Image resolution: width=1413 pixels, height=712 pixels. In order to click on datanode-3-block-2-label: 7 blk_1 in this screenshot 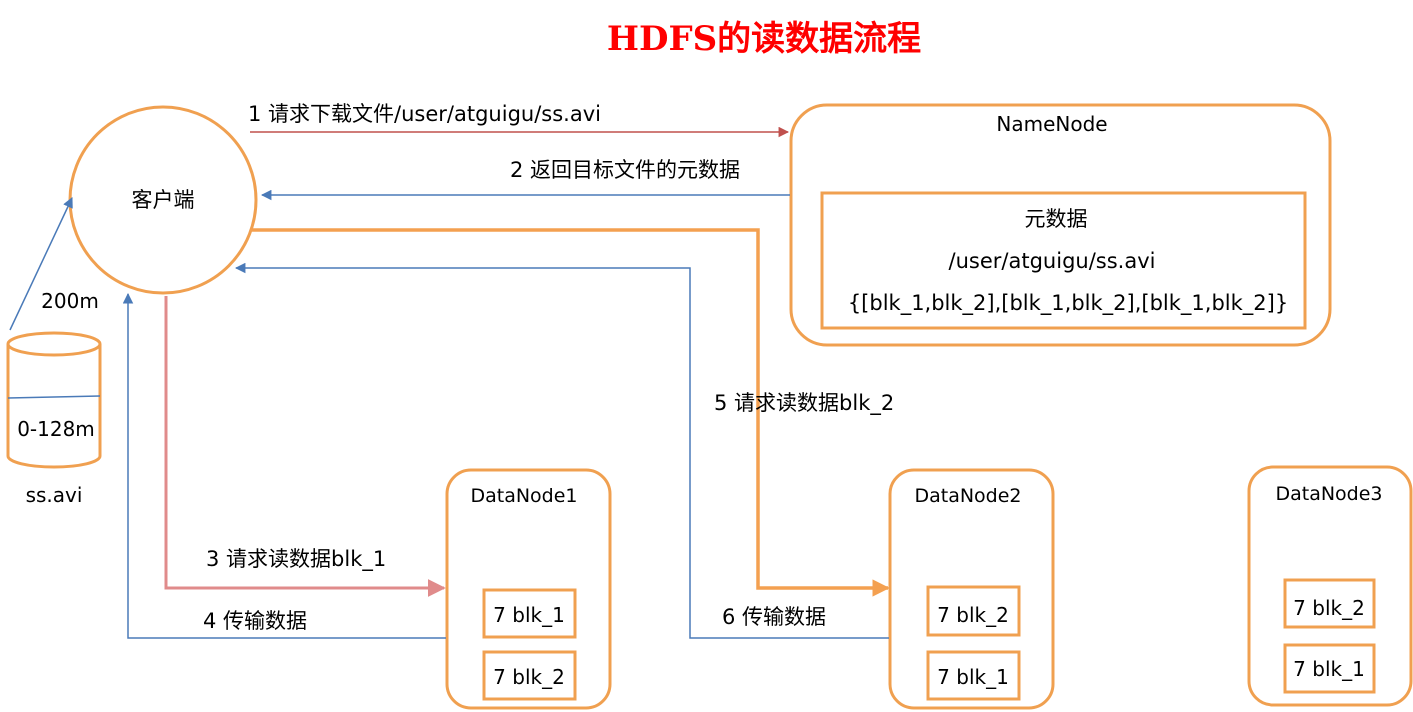, I will do `click(1329, 669)`.